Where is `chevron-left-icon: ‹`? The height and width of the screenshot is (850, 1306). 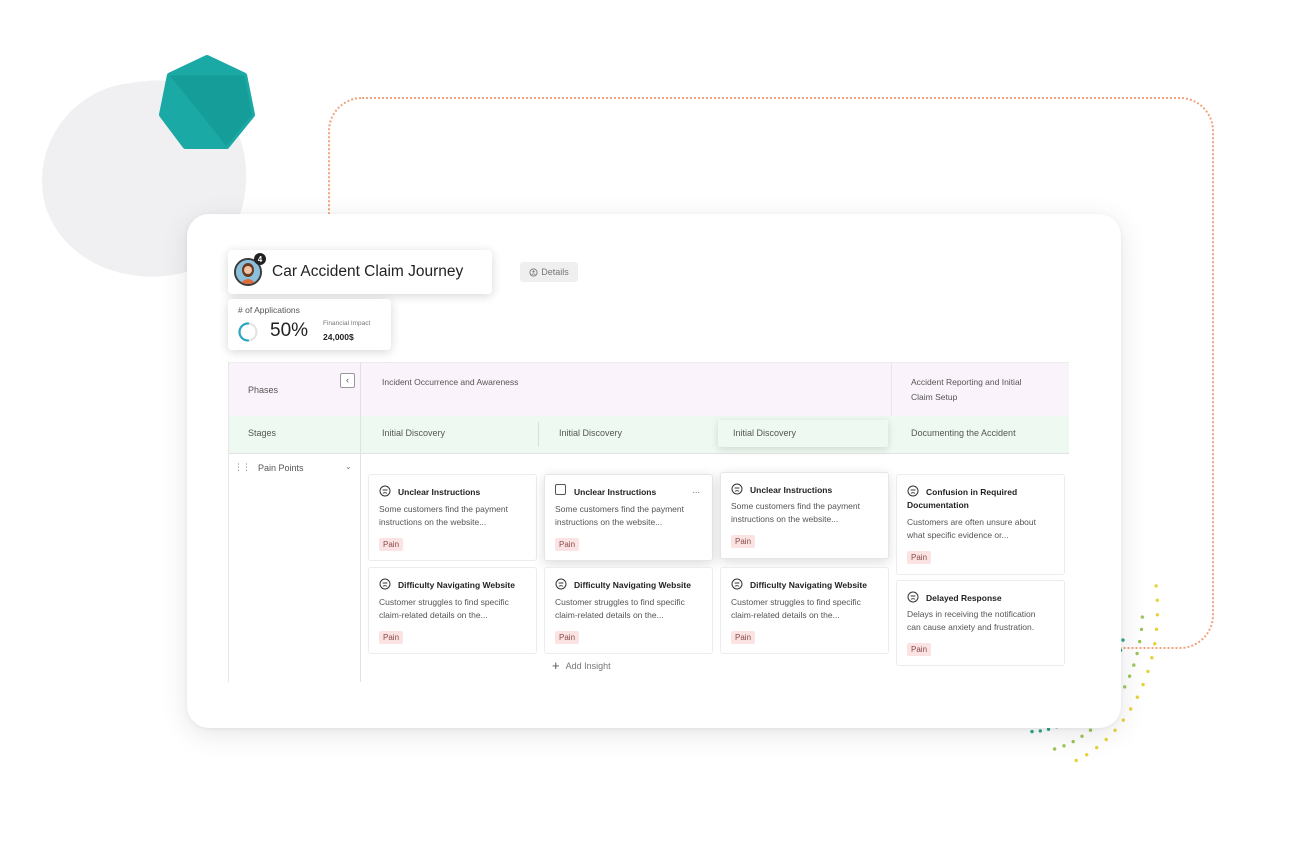
chevron-left-icon: ‹ is located at coordinates (347, 380).